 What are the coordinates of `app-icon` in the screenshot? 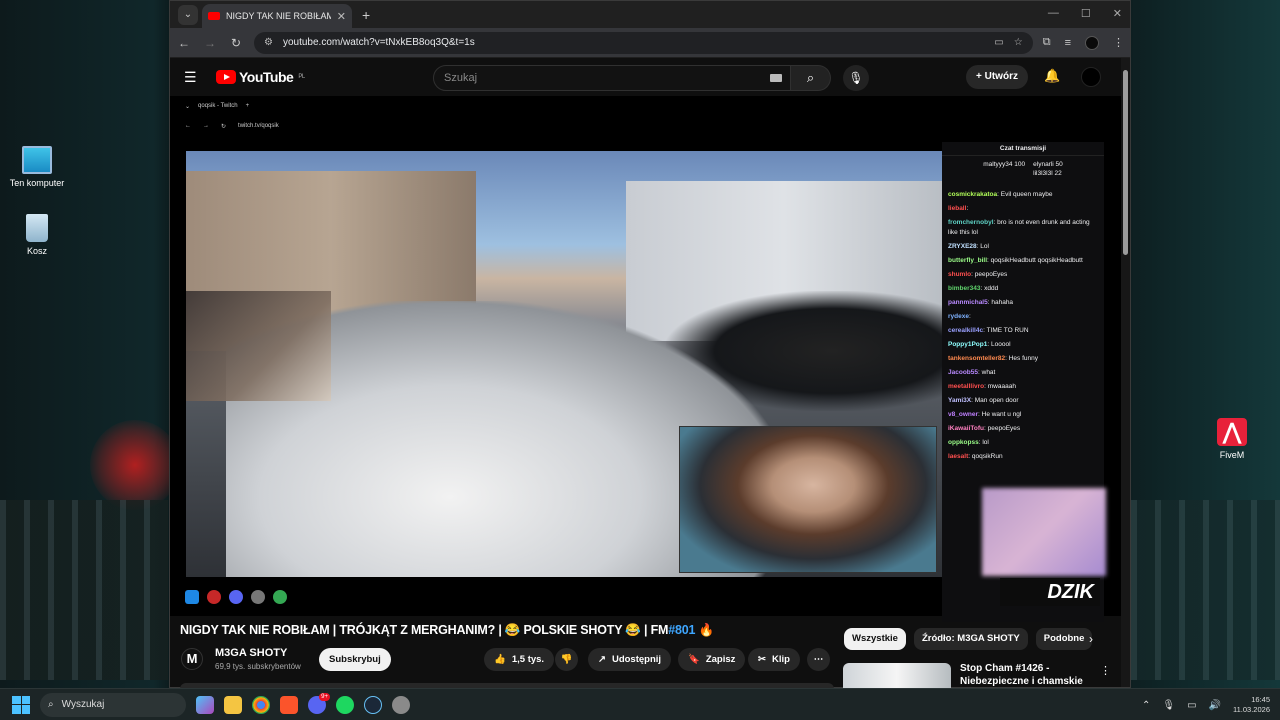 It's located at (401, 704).